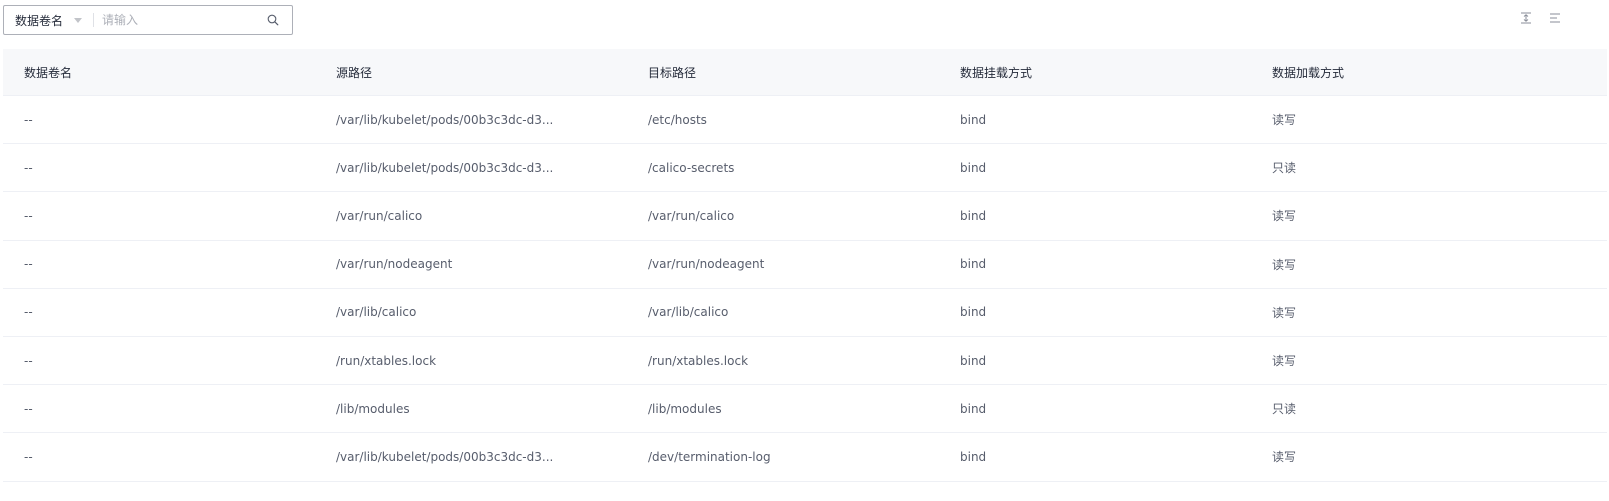 This screenshot has height=501, width=1609. Describe the element at coordinates (804, 22) in the screenshot. I see `toolbar: 数据卷名` at that location.